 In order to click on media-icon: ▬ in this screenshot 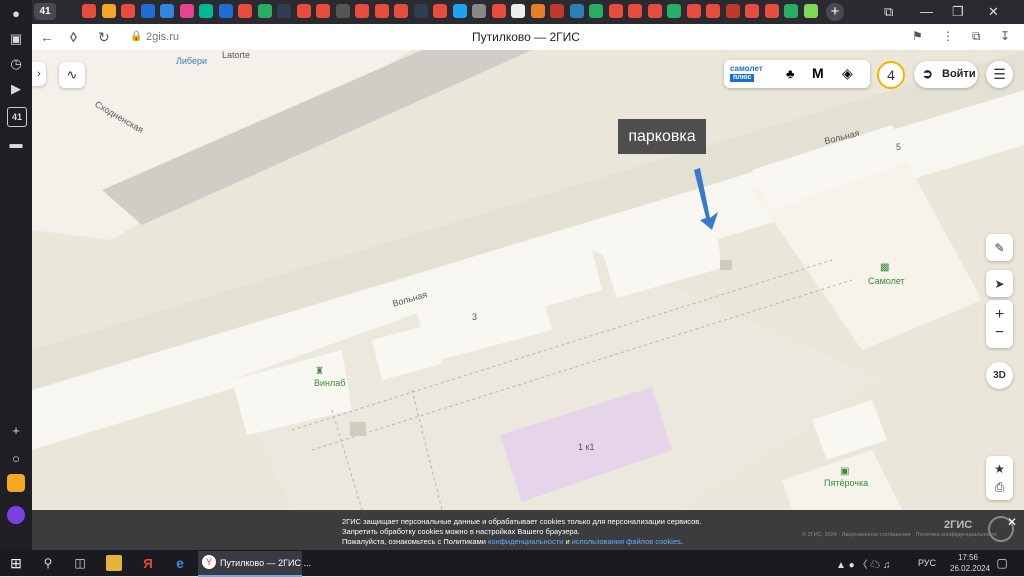, I will do `click(16, 143)`.